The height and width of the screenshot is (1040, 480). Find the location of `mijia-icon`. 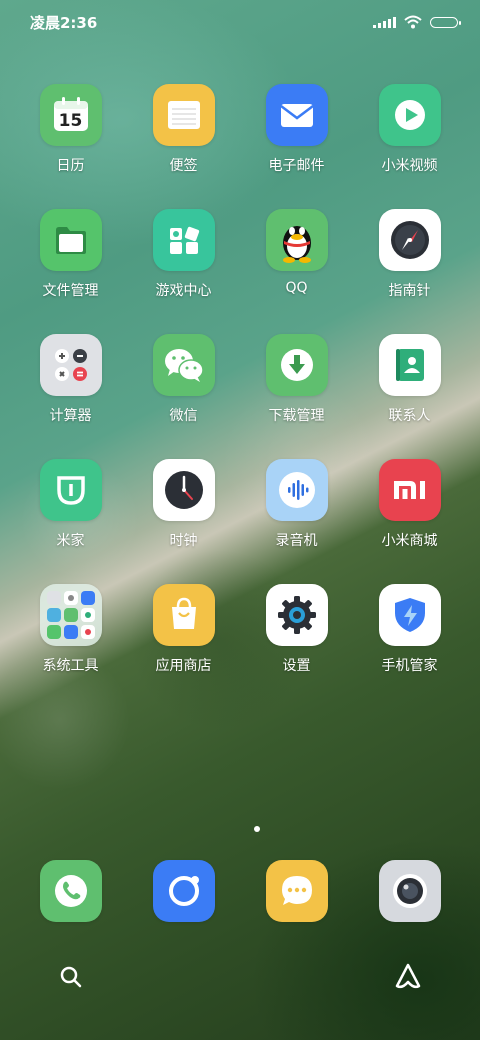

mijia-icon is located at coordinates (70, 490).